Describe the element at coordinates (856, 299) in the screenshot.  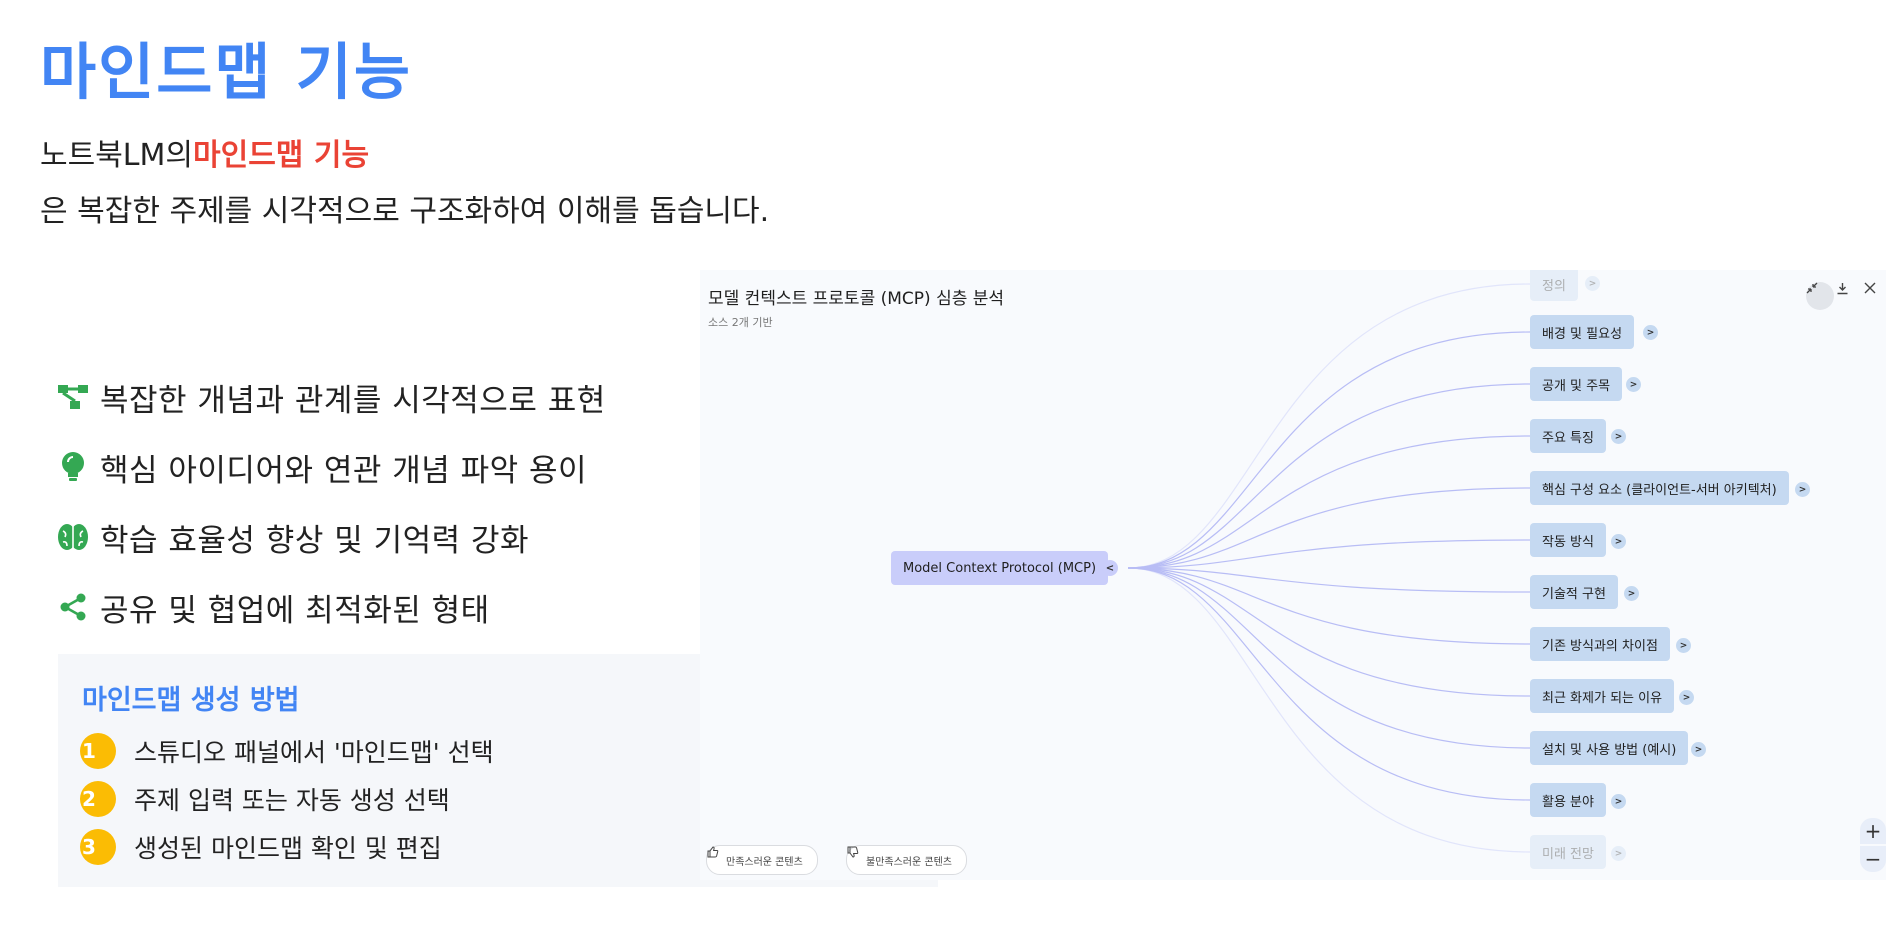
I see `mindmap-title: 모델 컨텍스트 프로토콜 (MCP) 심층 분석` at that location.